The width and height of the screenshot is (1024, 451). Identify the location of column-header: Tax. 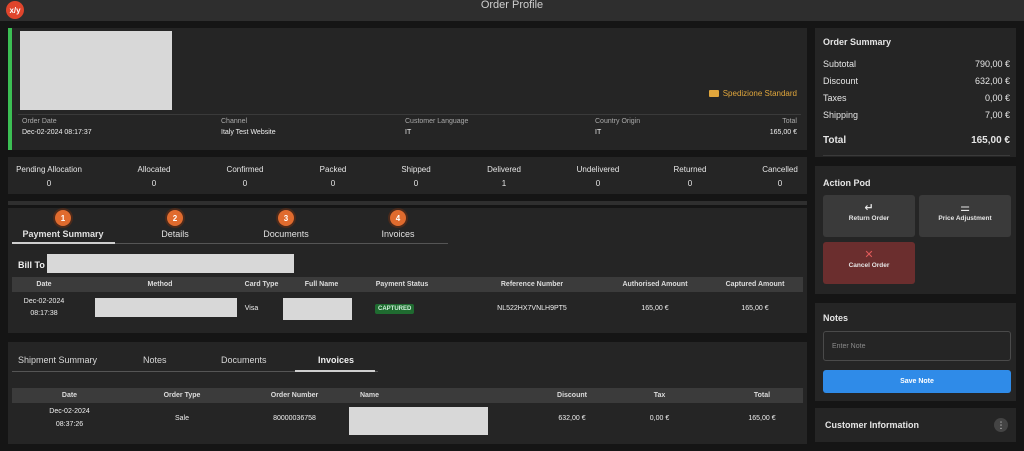
(659, 395).